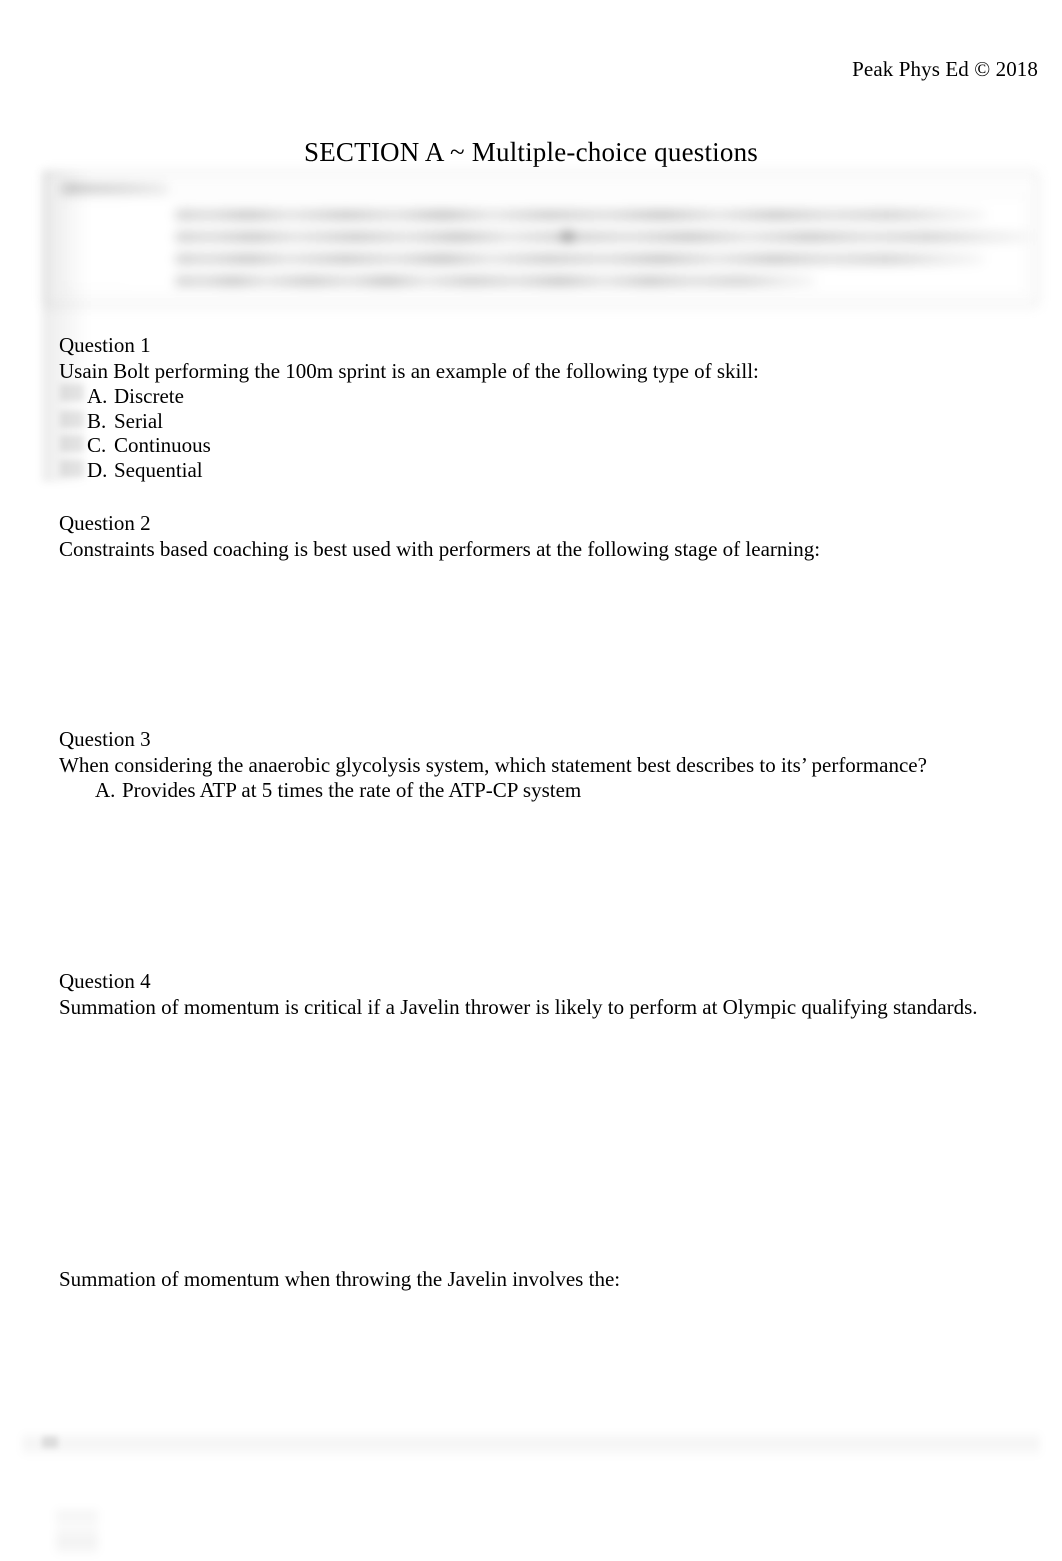 This screenshot has height=1561, width=1062. Describe the element at coordinates (531, 1444) in the screenshot. I see `footer-blur-artifact` at that location.